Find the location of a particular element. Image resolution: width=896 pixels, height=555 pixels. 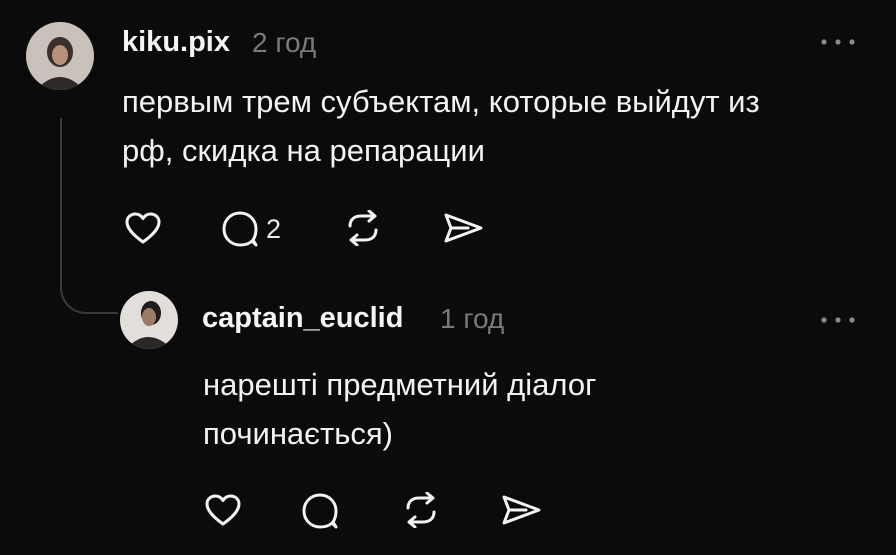

username: captain_euclid is located at coordinates (302, 318).